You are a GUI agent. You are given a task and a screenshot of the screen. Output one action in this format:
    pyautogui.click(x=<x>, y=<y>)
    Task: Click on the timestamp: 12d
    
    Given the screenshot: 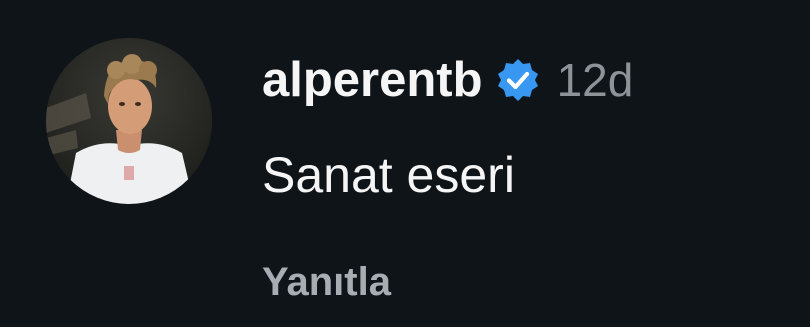 What is the action you would take?
    pyautogui.click(x=595, y=80)
    